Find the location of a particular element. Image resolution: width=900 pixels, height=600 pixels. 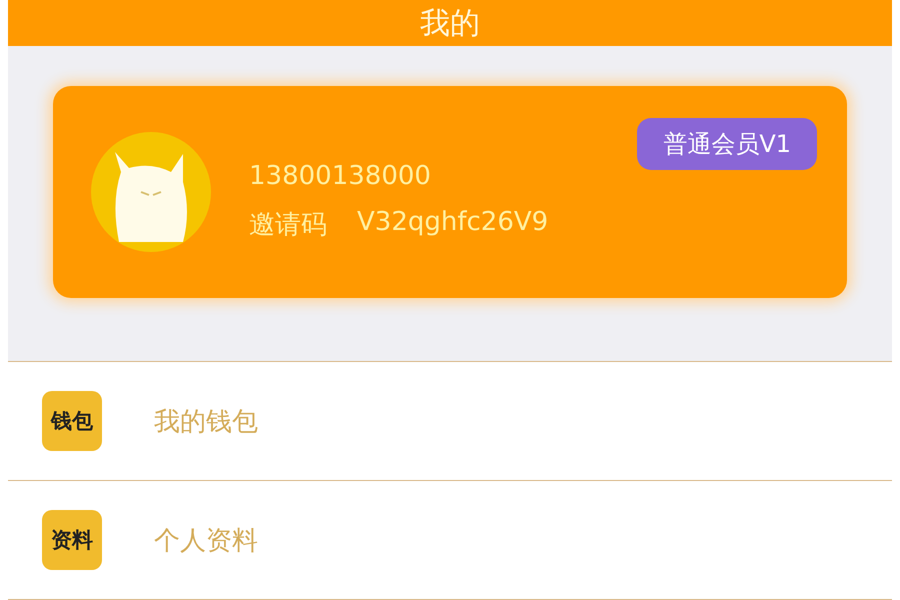

page-title: 我的 is located at coordinates (450, 23).